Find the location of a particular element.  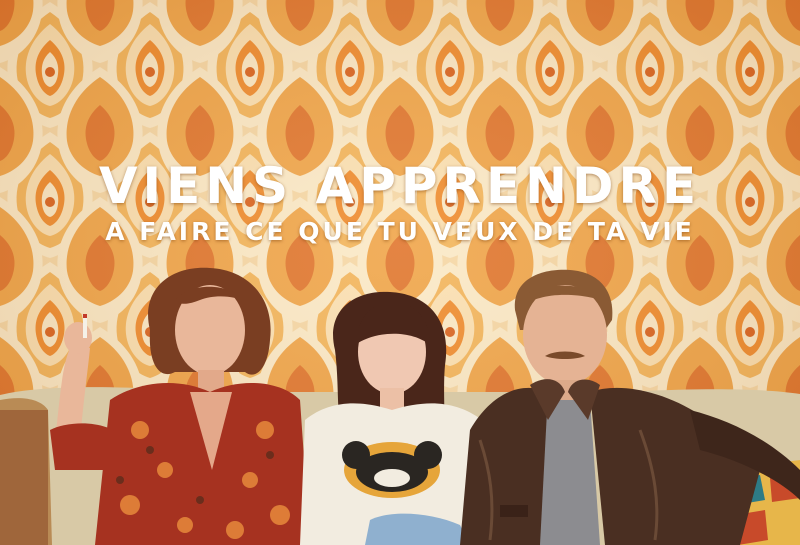

girl-character-illustration is located at coordinates (395, 418).